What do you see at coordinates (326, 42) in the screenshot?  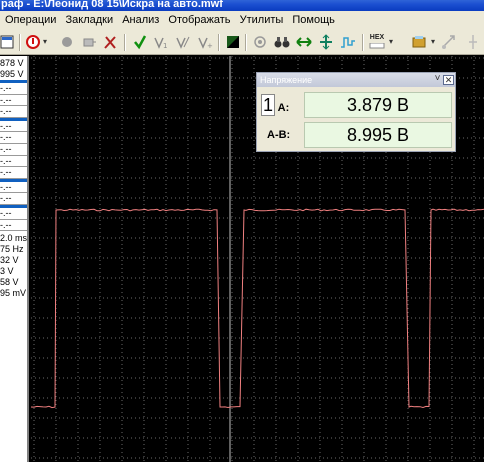 I see `zoom-icon` at bounding box center [326, 42].